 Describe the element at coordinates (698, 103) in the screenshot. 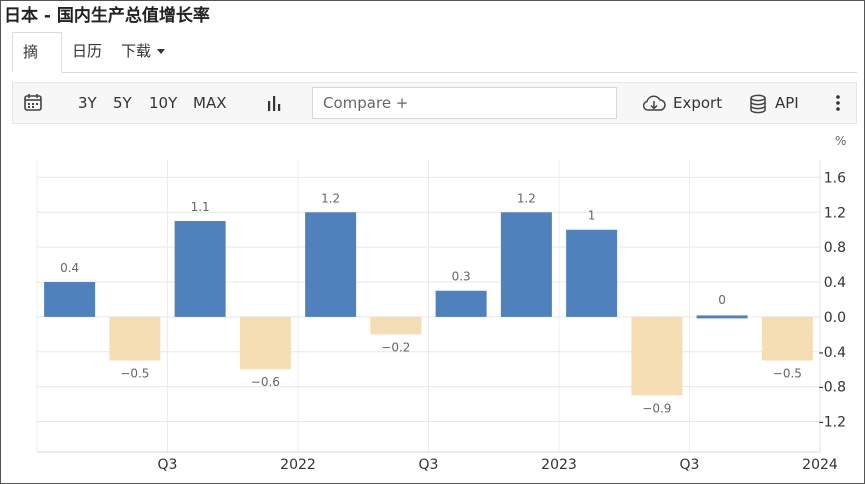

I see `export-label: Export` at that location.